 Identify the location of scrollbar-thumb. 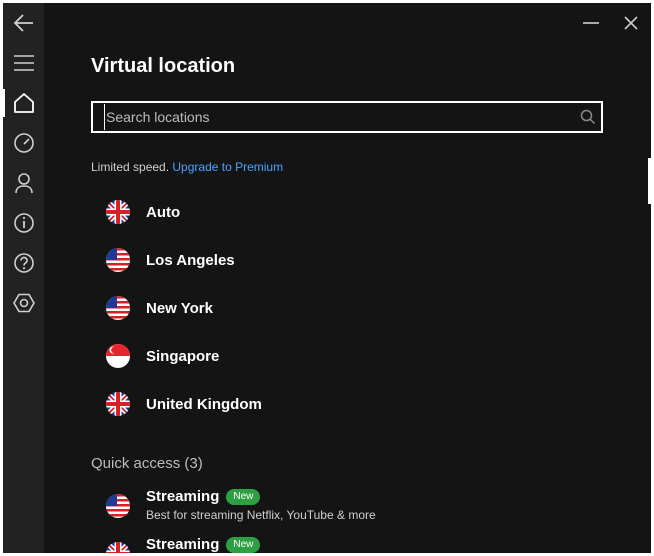
(649, 181).